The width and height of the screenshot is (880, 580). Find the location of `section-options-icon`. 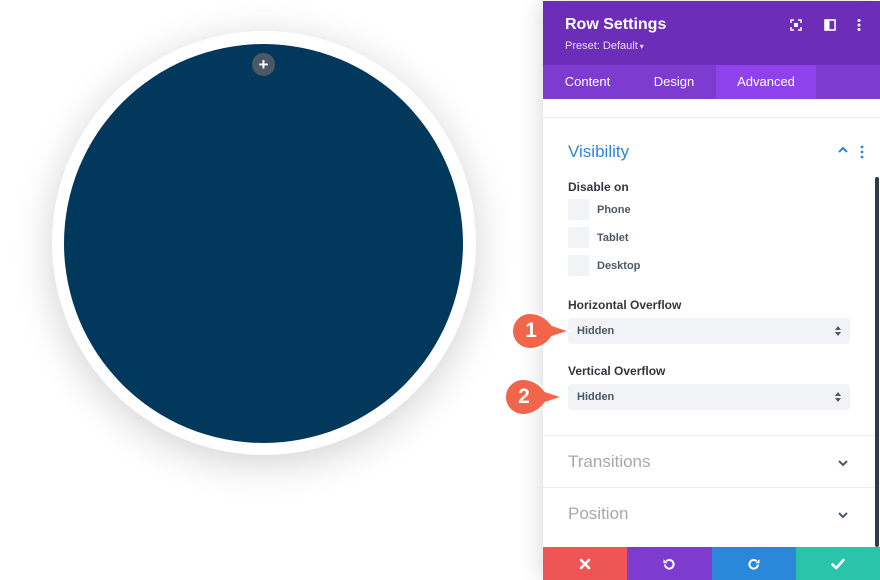

section-options-icon is located at coordinates (862, 152).